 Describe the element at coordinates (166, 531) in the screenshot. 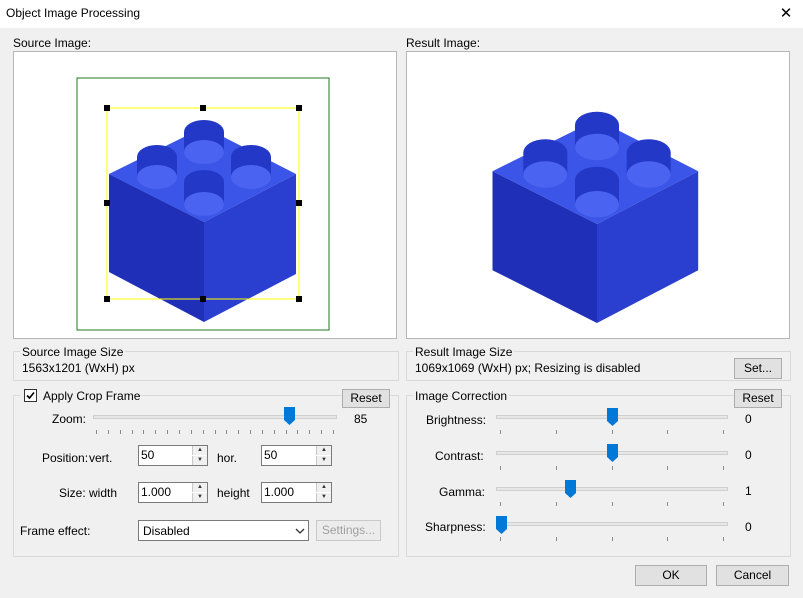

I see `frame-effect-selected: Disabled` at that location.